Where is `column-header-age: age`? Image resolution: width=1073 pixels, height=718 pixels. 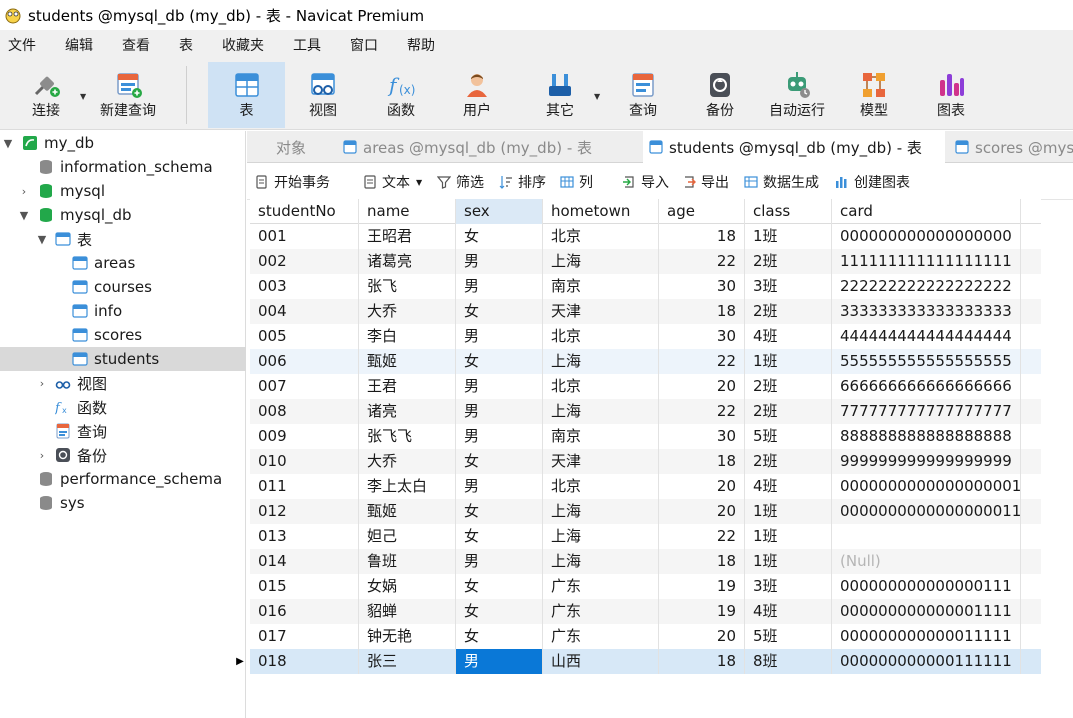
column-header-age: age is located at coordinates (702, 211).